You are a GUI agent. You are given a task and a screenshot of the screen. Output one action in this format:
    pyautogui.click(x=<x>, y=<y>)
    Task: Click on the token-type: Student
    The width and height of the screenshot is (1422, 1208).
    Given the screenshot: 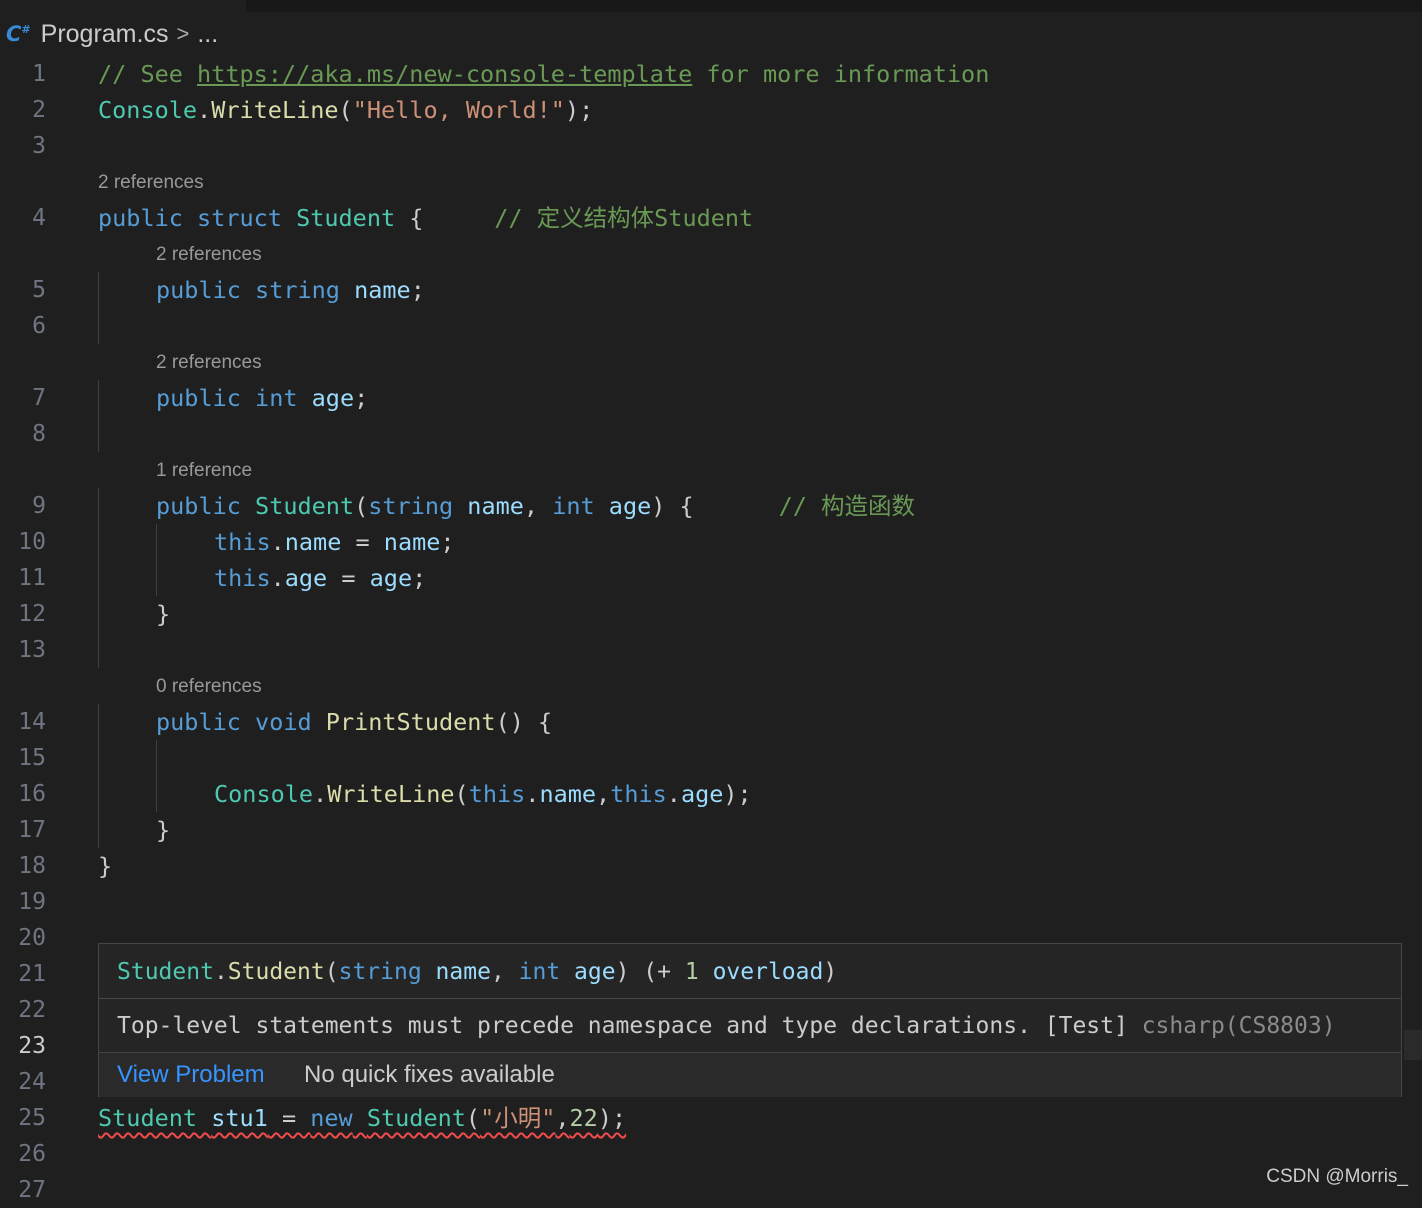 What is the action you would take?
    pyautogui.click(x=346, y=218)
    